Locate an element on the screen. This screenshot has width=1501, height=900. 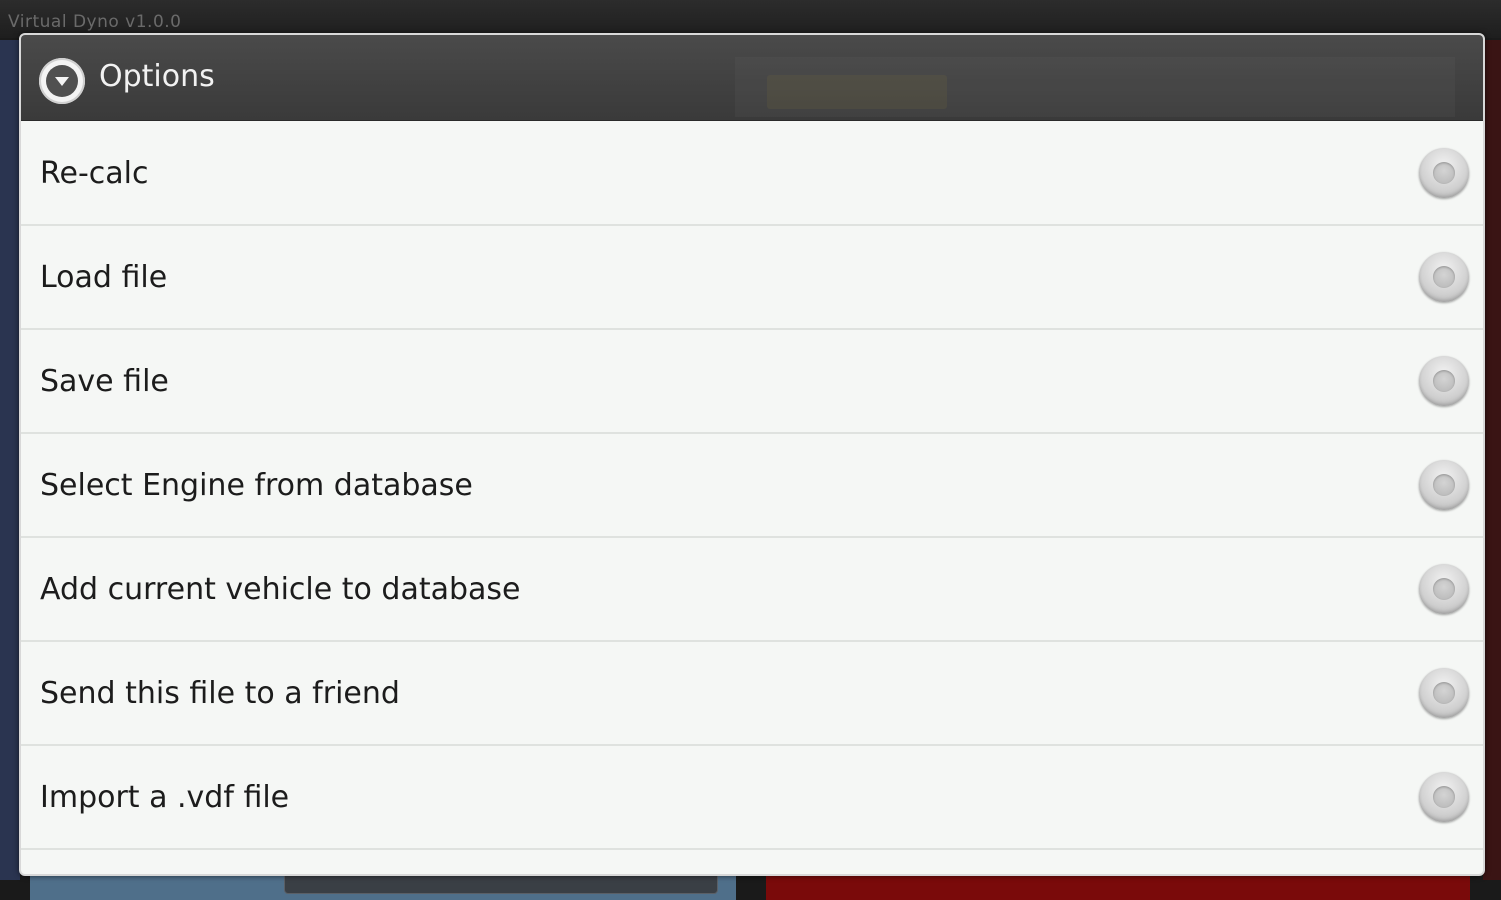
option-row-partial is located at coordinates (752, 862).